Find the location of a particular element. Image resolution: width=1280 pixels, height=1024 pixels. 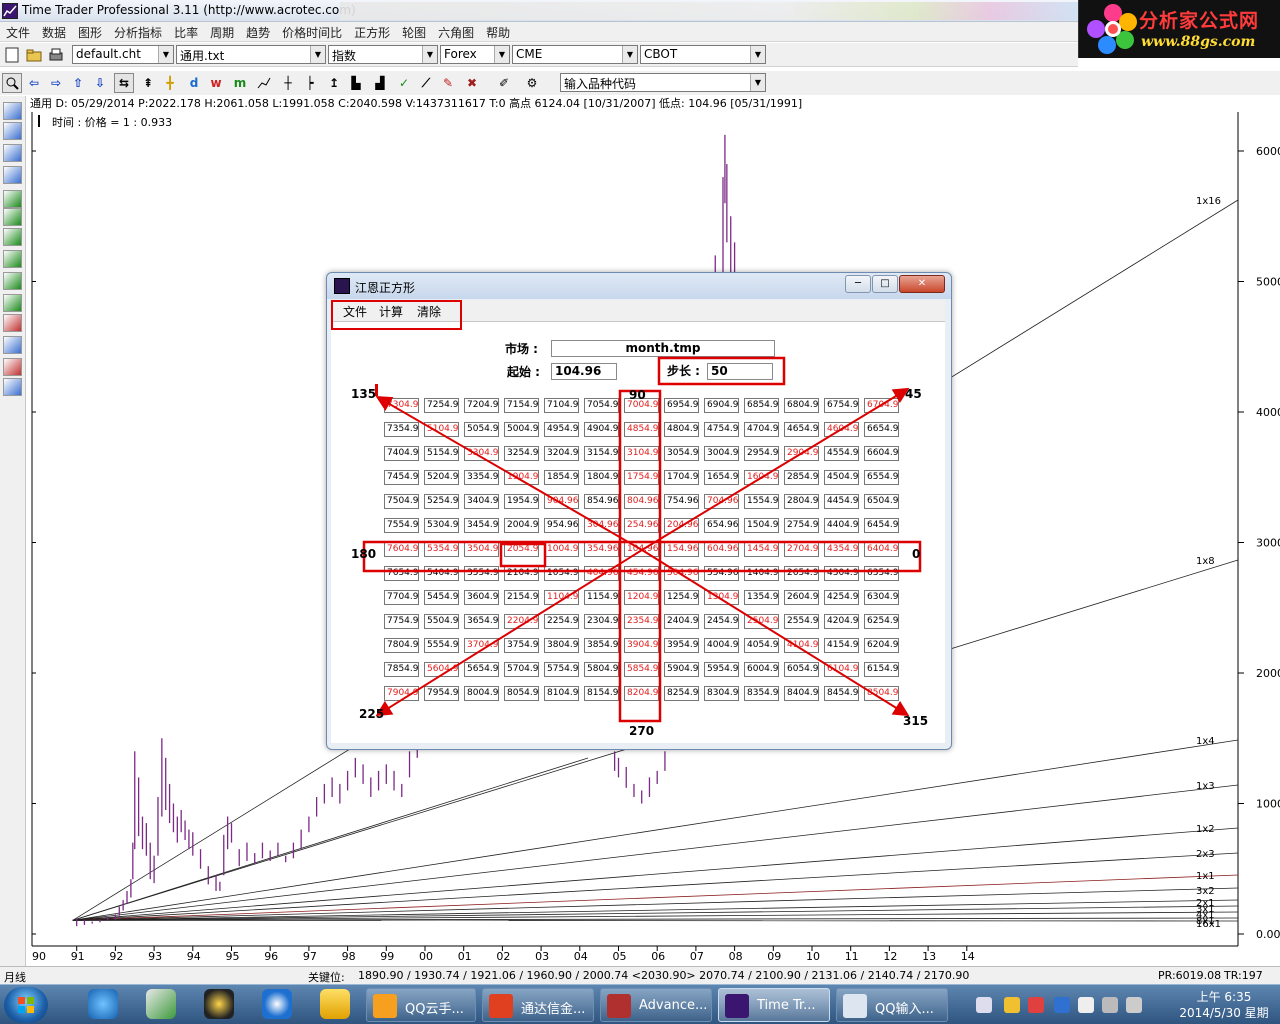

price-mark-icon: ↥ is located at coordinates (334, 83).